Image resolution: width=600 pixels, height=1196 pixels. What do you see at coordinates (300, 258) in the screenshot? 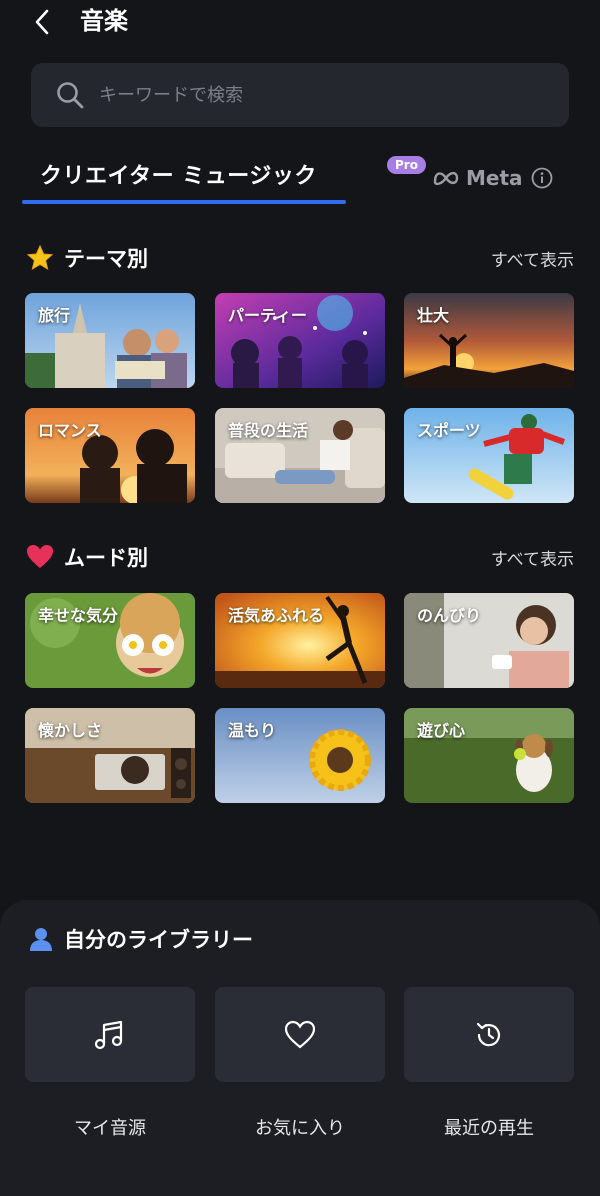
I see `theme-section-header: テーマ別 すべて表示` at bounding box center [300, 258].